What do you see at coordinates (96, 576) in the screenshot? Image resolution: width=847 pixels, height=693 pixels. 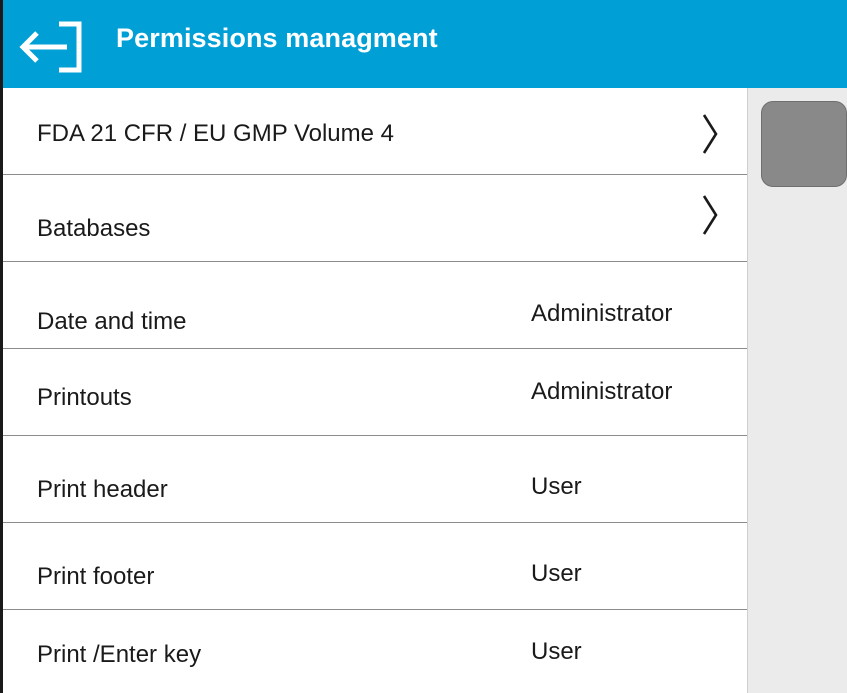 I see `list-item-label: Print footer` at bounding box center [96, 576].